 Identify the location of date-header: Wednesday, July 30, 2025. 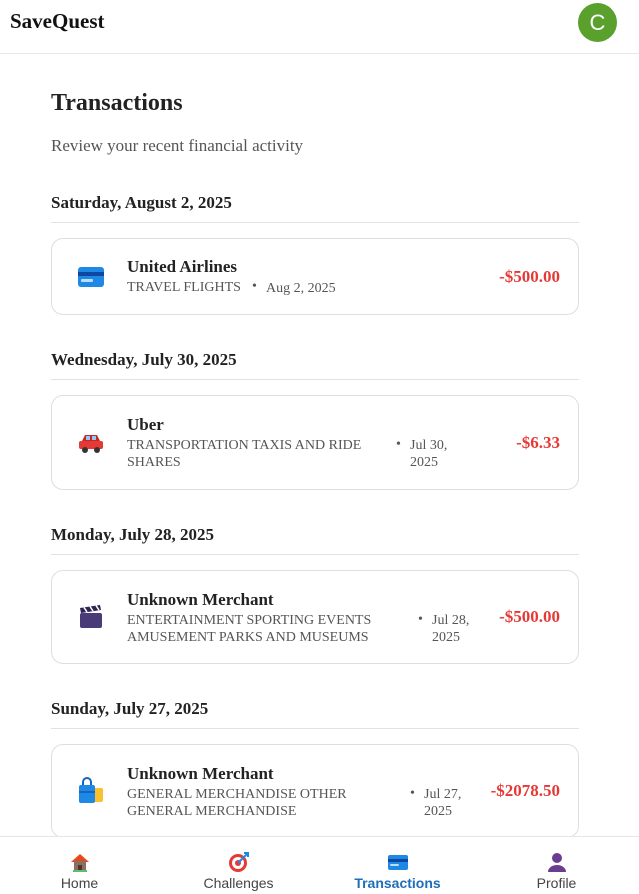
(315, 365).